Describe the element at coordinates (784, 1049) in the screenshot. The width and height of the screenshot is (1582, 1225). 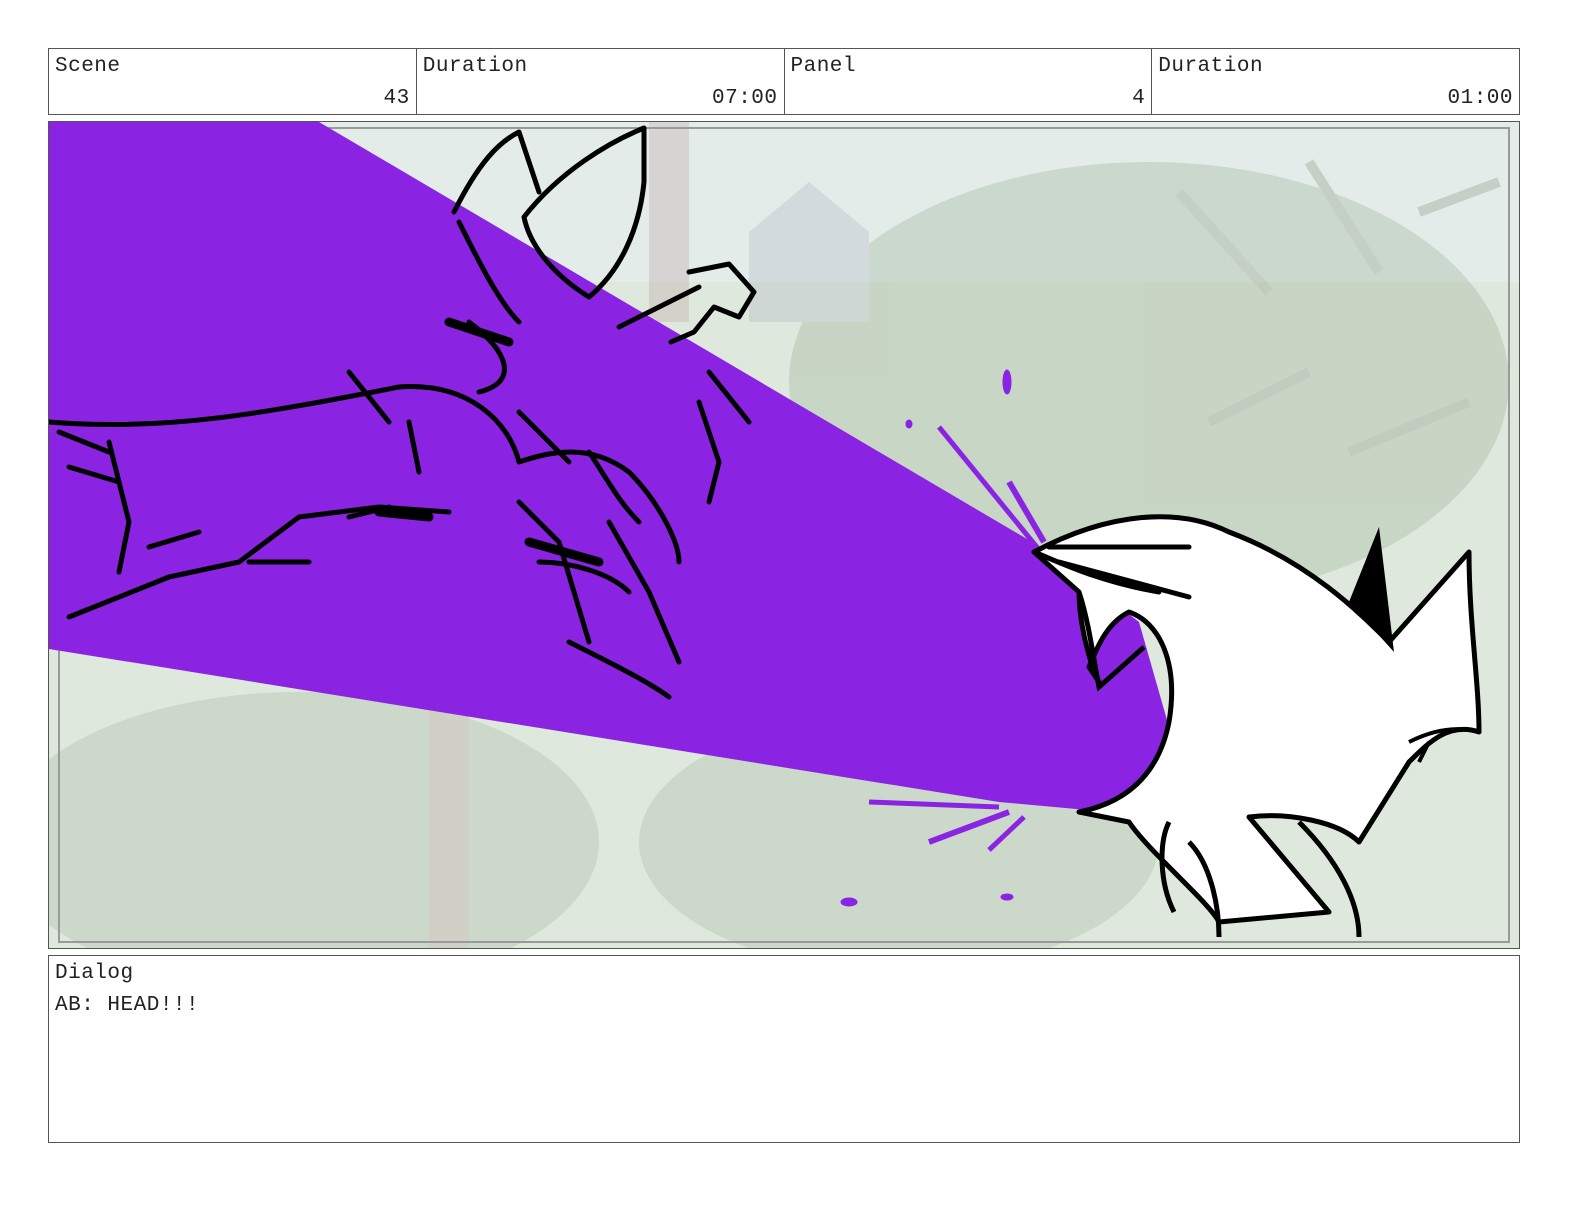
I see `dialog-box: Dialog AB: HEAD!!!` at that location.